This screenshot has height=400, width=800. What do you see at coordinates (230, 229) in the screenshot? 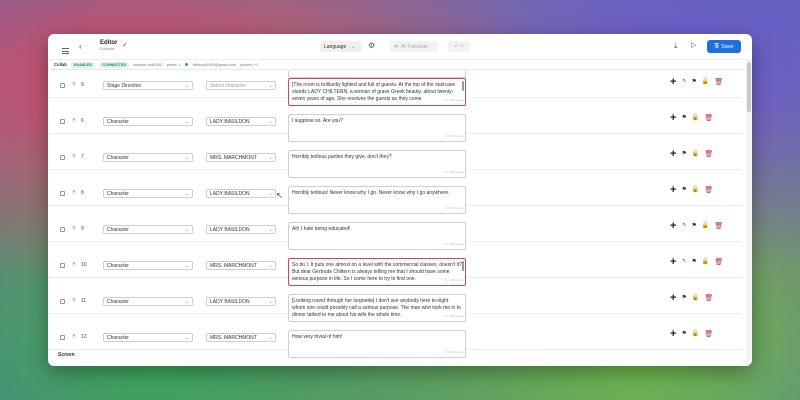
I see `character-value: LADY BASILDON` at bounding box center [230, 229].